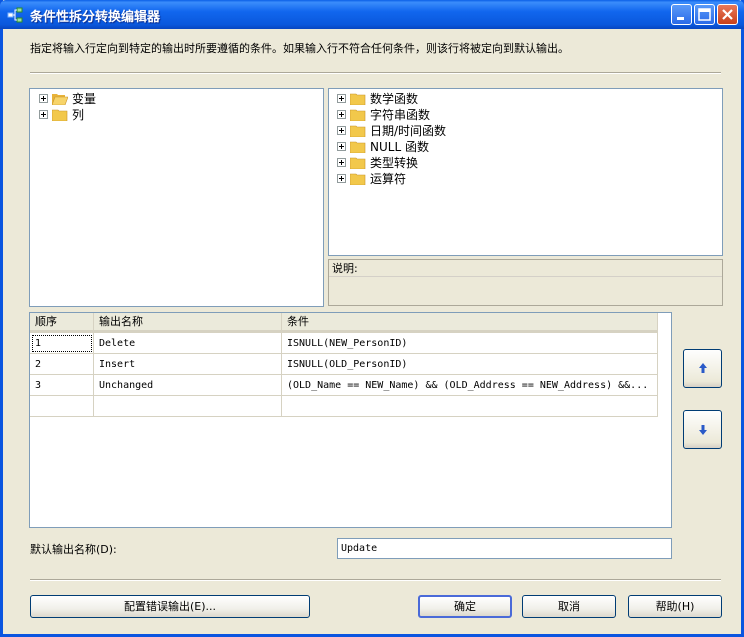  I want to click on cell-output-name, so click(188, 406).